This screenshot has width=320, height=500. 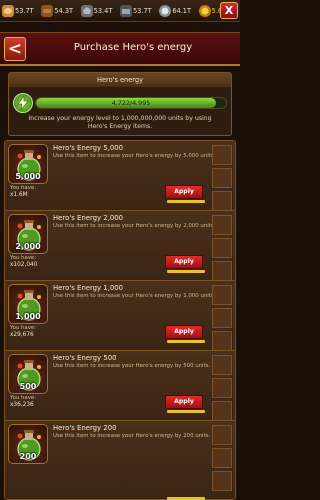 I want to click on item-name: Hero's Energy 500, so click(x=85, y=358).